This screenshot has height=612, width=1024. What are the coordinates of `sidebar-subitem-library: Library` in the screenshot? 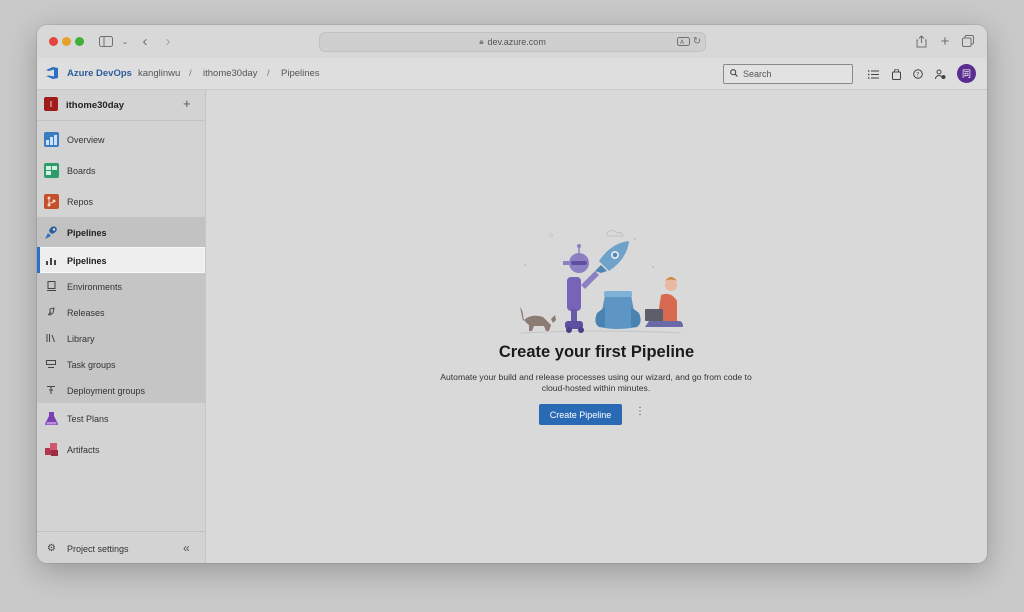 It's located at (121, 338).